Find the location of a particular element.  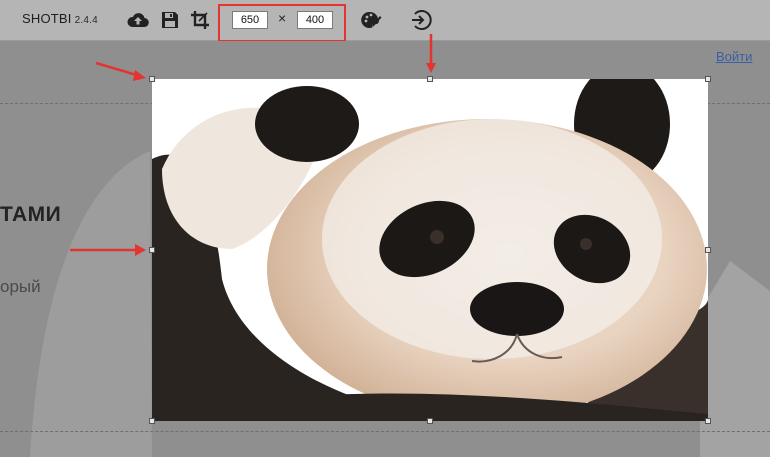

page-heading-fragment: ТАМИ is located at coordinates (31, 214).